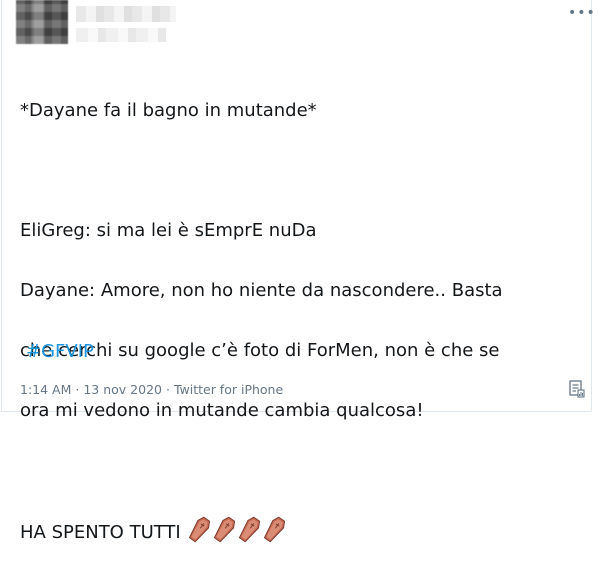 Image resolution: width=599 pixels, height=576 pixels. I want to click on coffin-emoji-row, so click(236, 529).